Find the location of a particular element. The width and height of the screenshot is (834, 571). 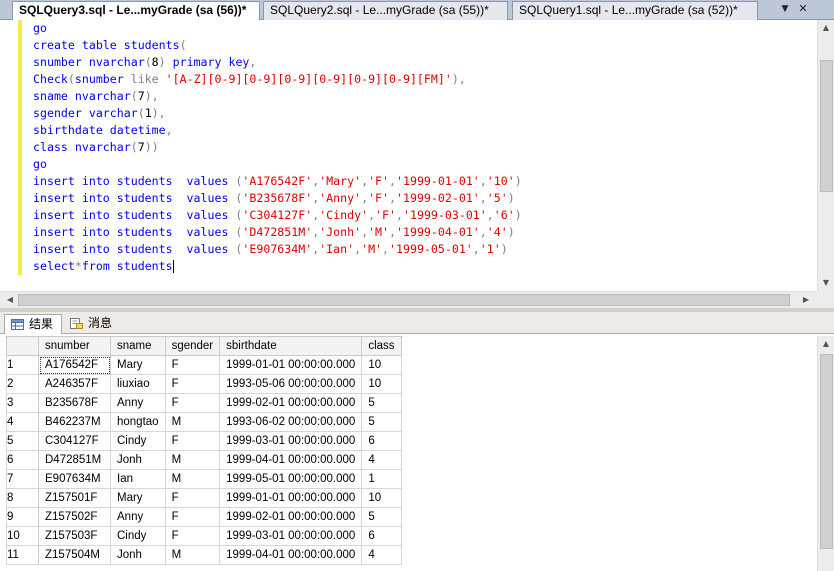

row-number: 1 is located at coordinates (22, 365).